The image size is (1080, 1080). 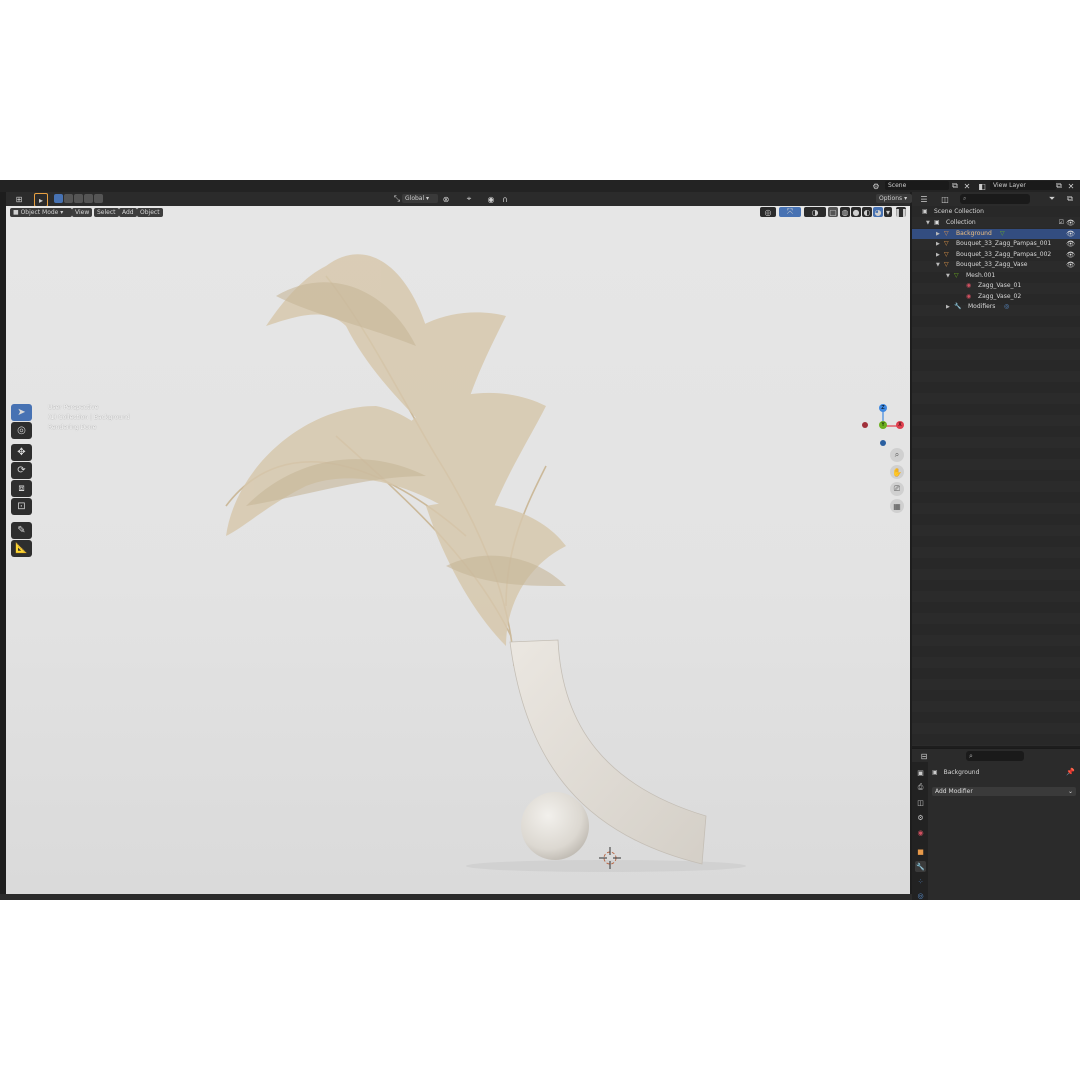 I want to click on mode-extend-icon, so click(x=68, y=198).